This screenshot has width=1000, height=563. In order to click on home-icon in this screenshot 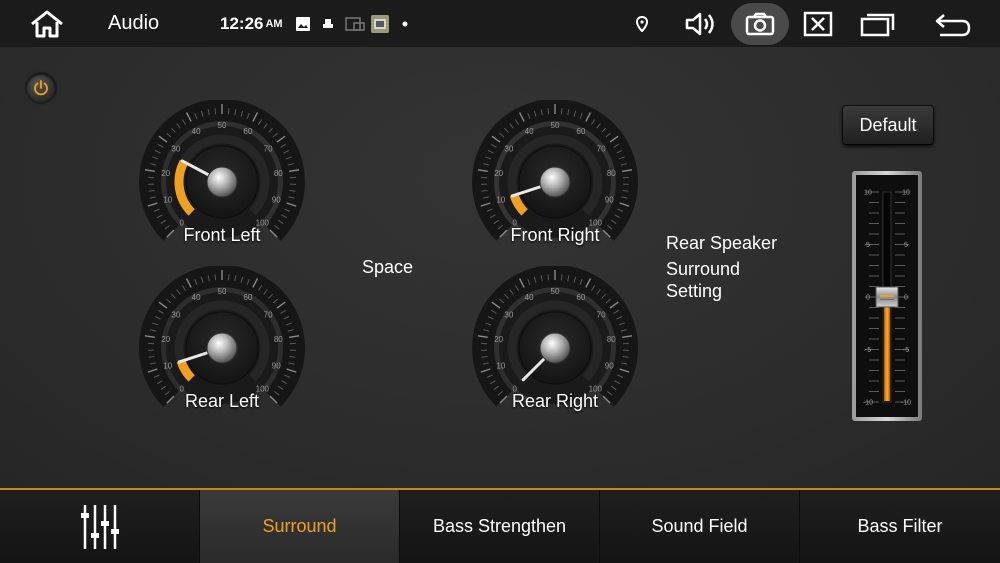, I will do `click(47, 23)`.